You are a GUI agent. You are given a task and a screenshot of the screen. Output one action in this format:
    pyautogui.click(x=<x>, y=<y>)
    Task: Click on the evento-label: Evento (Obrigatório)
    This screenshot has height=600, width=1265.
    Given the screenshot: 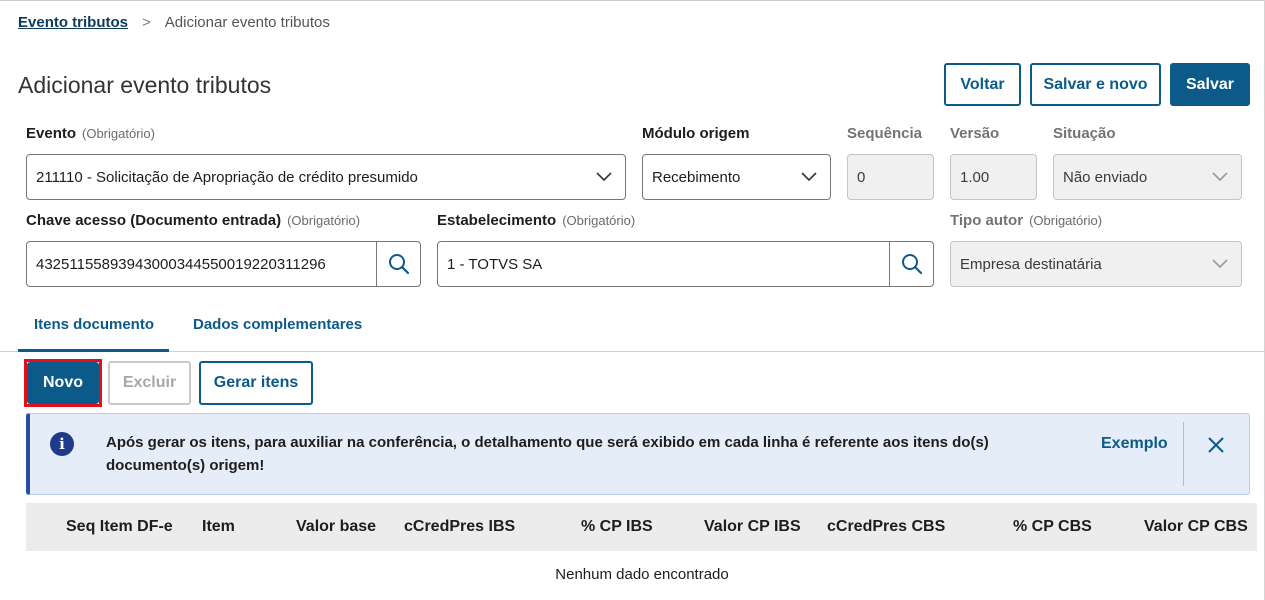 What is the action you would take?
    pyautogui.click(x=90, y=133)
    